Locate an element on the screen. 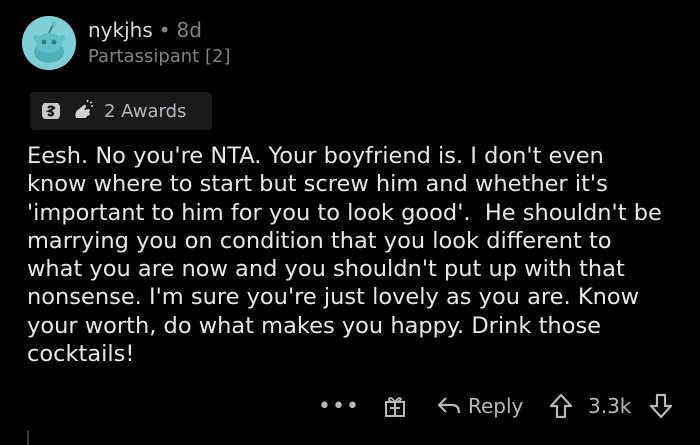 The image size is (700, 445). upvote-arrow-icon is located at coordinates (561, 406).